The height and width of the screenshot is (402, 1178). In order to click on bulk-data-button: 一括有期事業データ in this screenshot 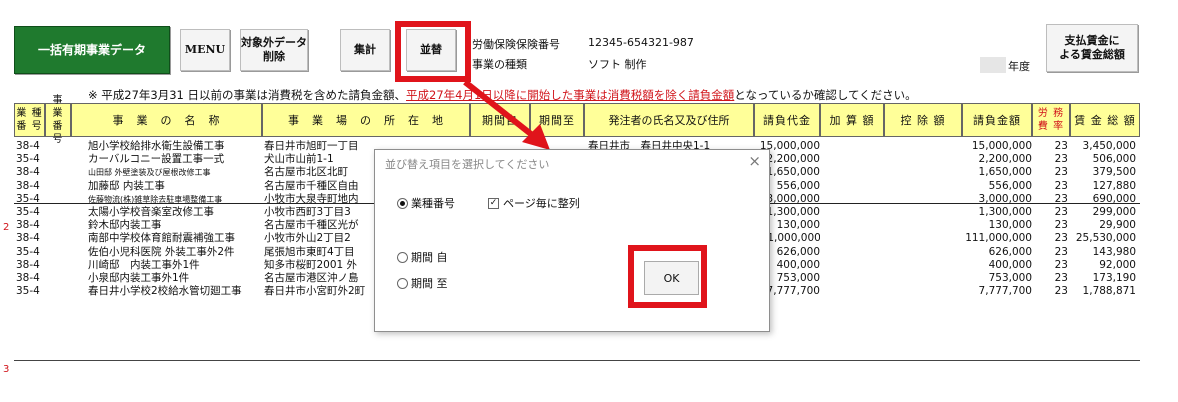, I will do `click(92, 50)`.